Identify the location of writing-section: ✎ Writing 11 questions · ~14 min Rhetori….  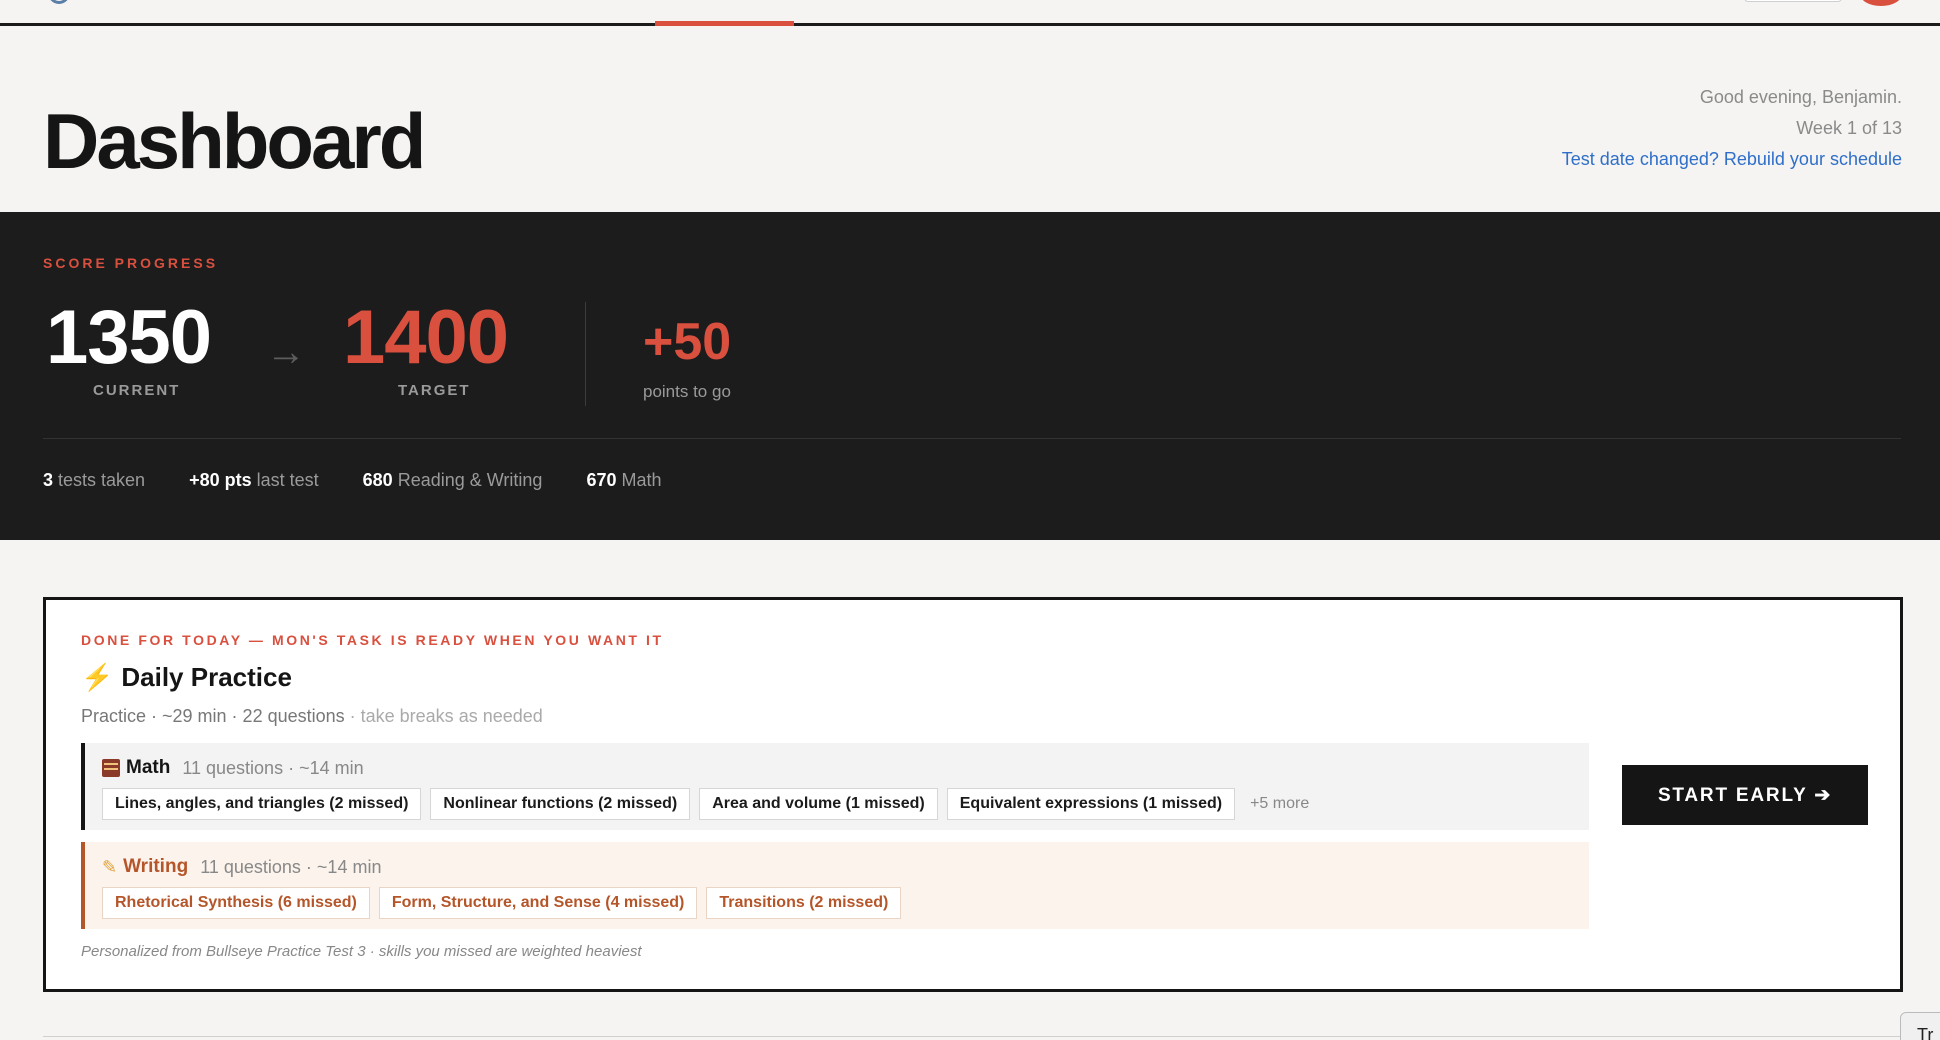
(835, 885).